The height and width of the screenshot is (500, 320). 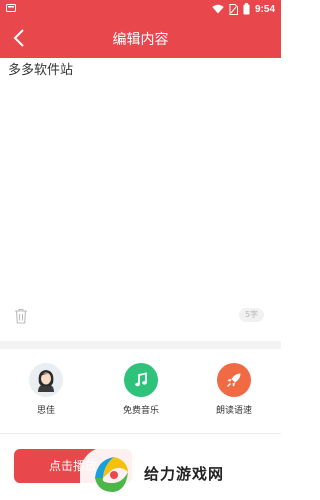 I want to click on watermark: 给力游戏网, so click(x=180, y=473).